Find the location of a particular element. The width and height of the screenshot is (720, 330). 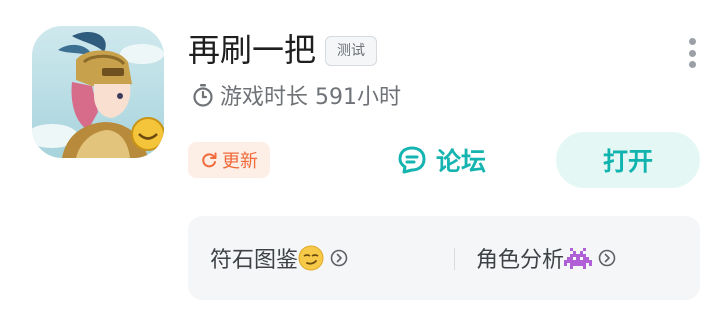

app-icon is located at coordinates (98, 92).